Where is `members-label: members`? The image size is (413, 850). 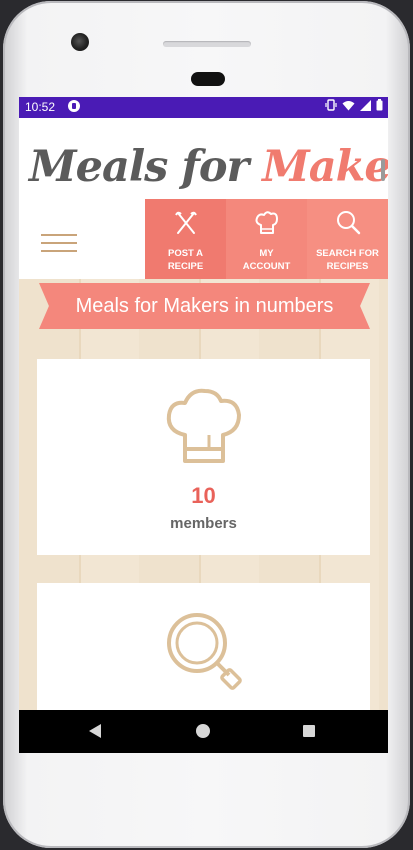 members-label: members is located at coordinates (203, 523).